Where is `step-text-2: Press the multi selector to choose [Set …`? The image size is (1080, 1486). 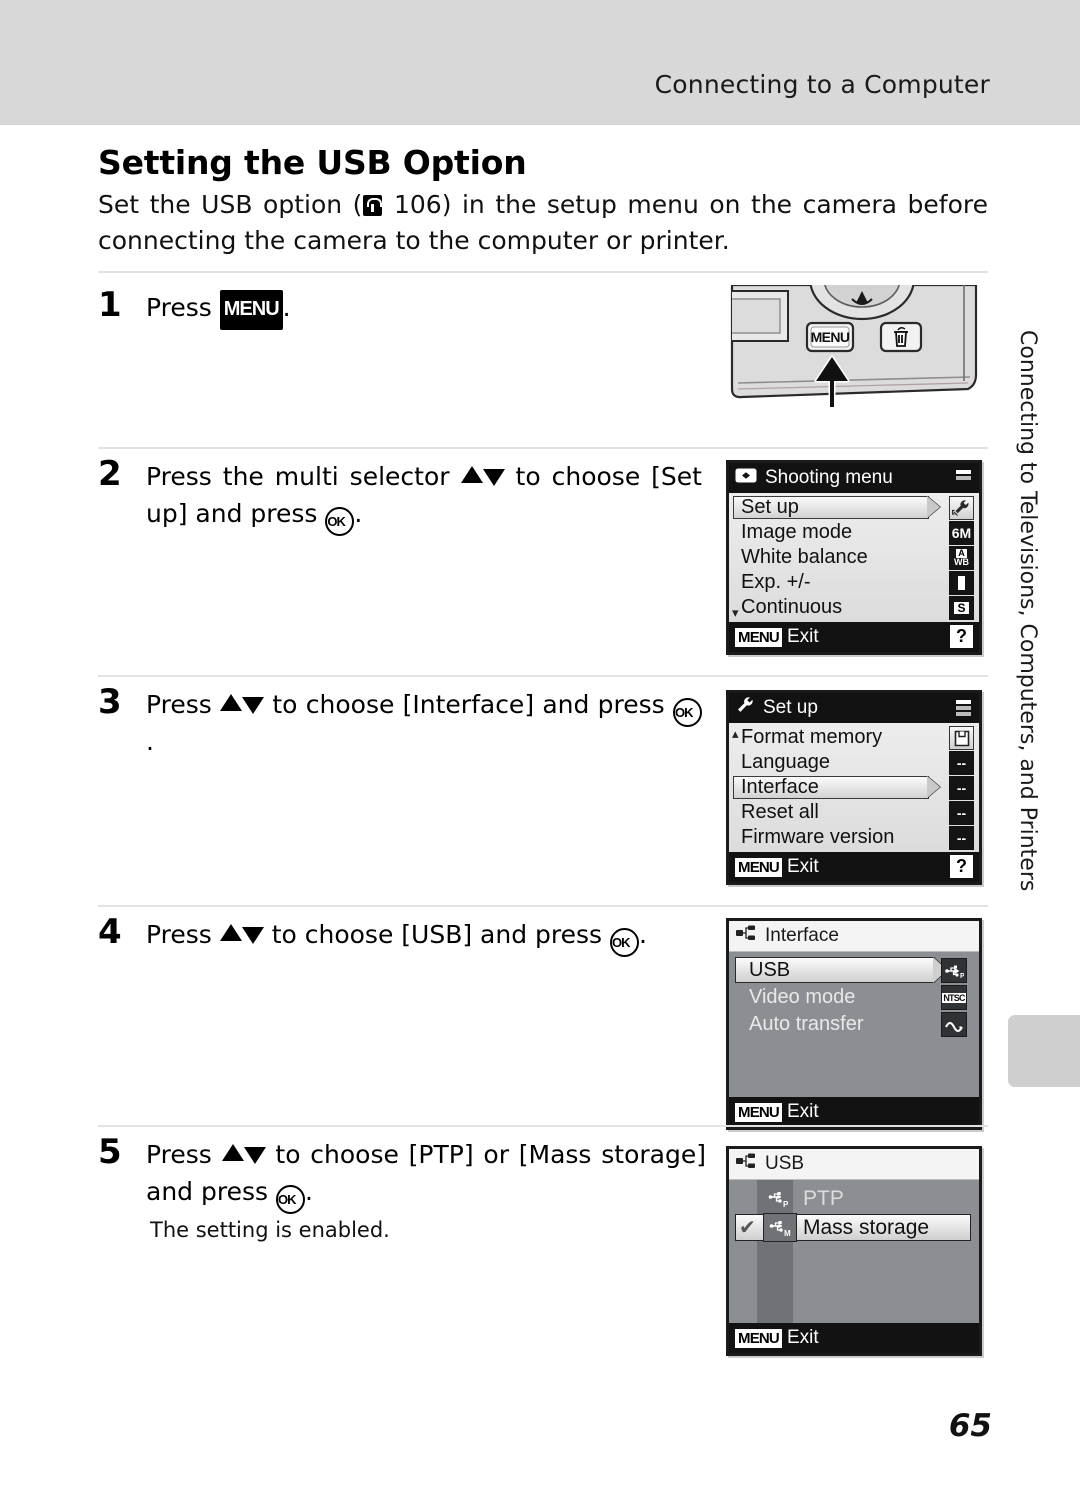 step-text-2: Press the multi selector to choose [Set … is located at coordinates (424, 497).